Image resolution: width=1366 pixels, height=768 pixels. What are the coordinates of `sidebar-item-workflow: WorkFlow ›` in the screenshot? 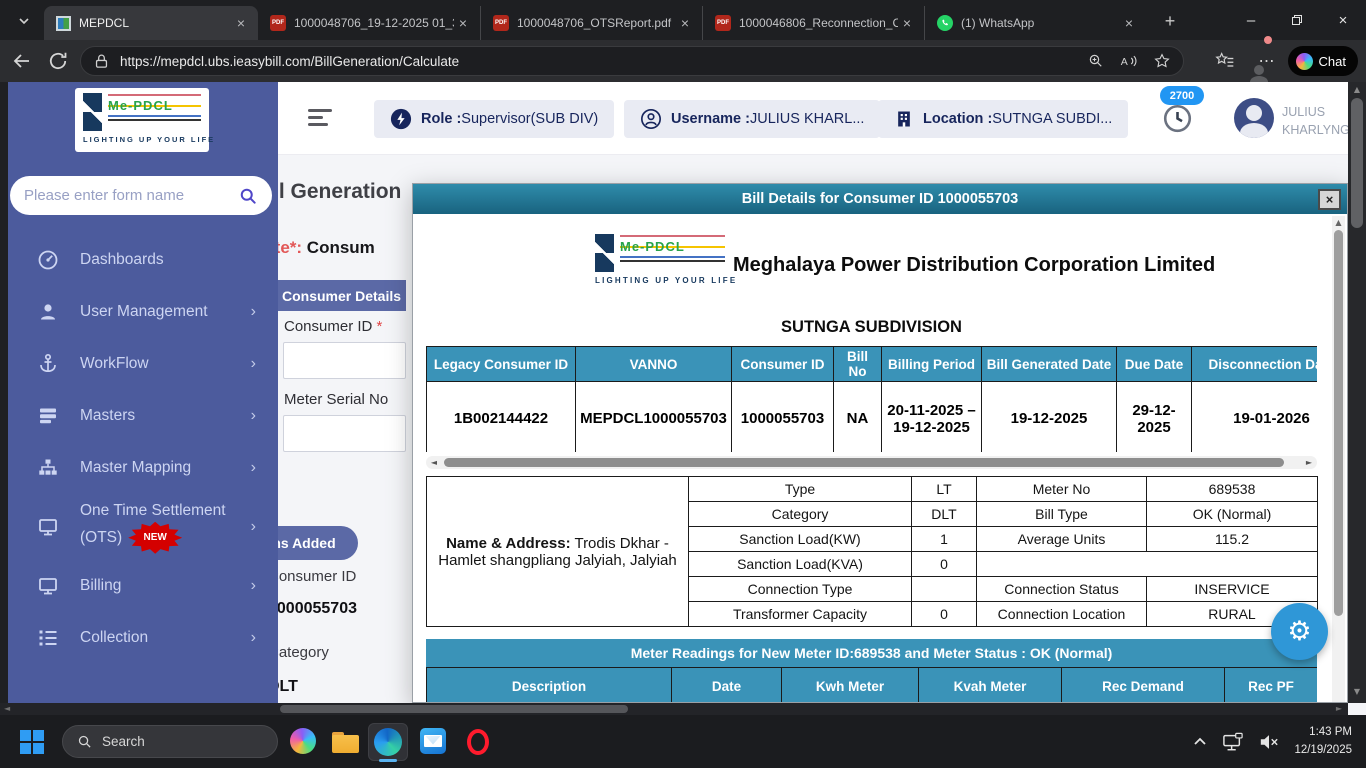 It's located at (143, 364).